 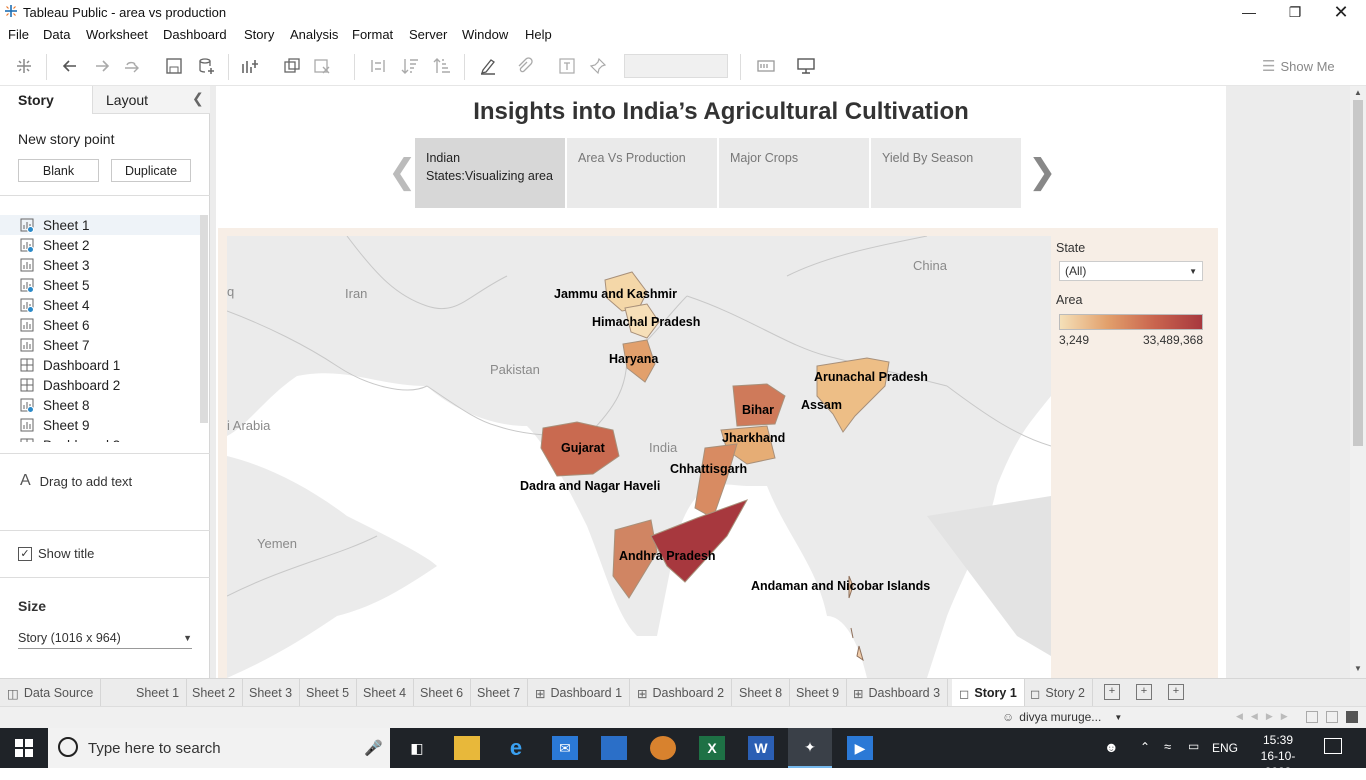 What do you see at coordinates (417, 748) in the screenshot?
I see `task-view-icon: ◧` at bounding box center [417, 748].